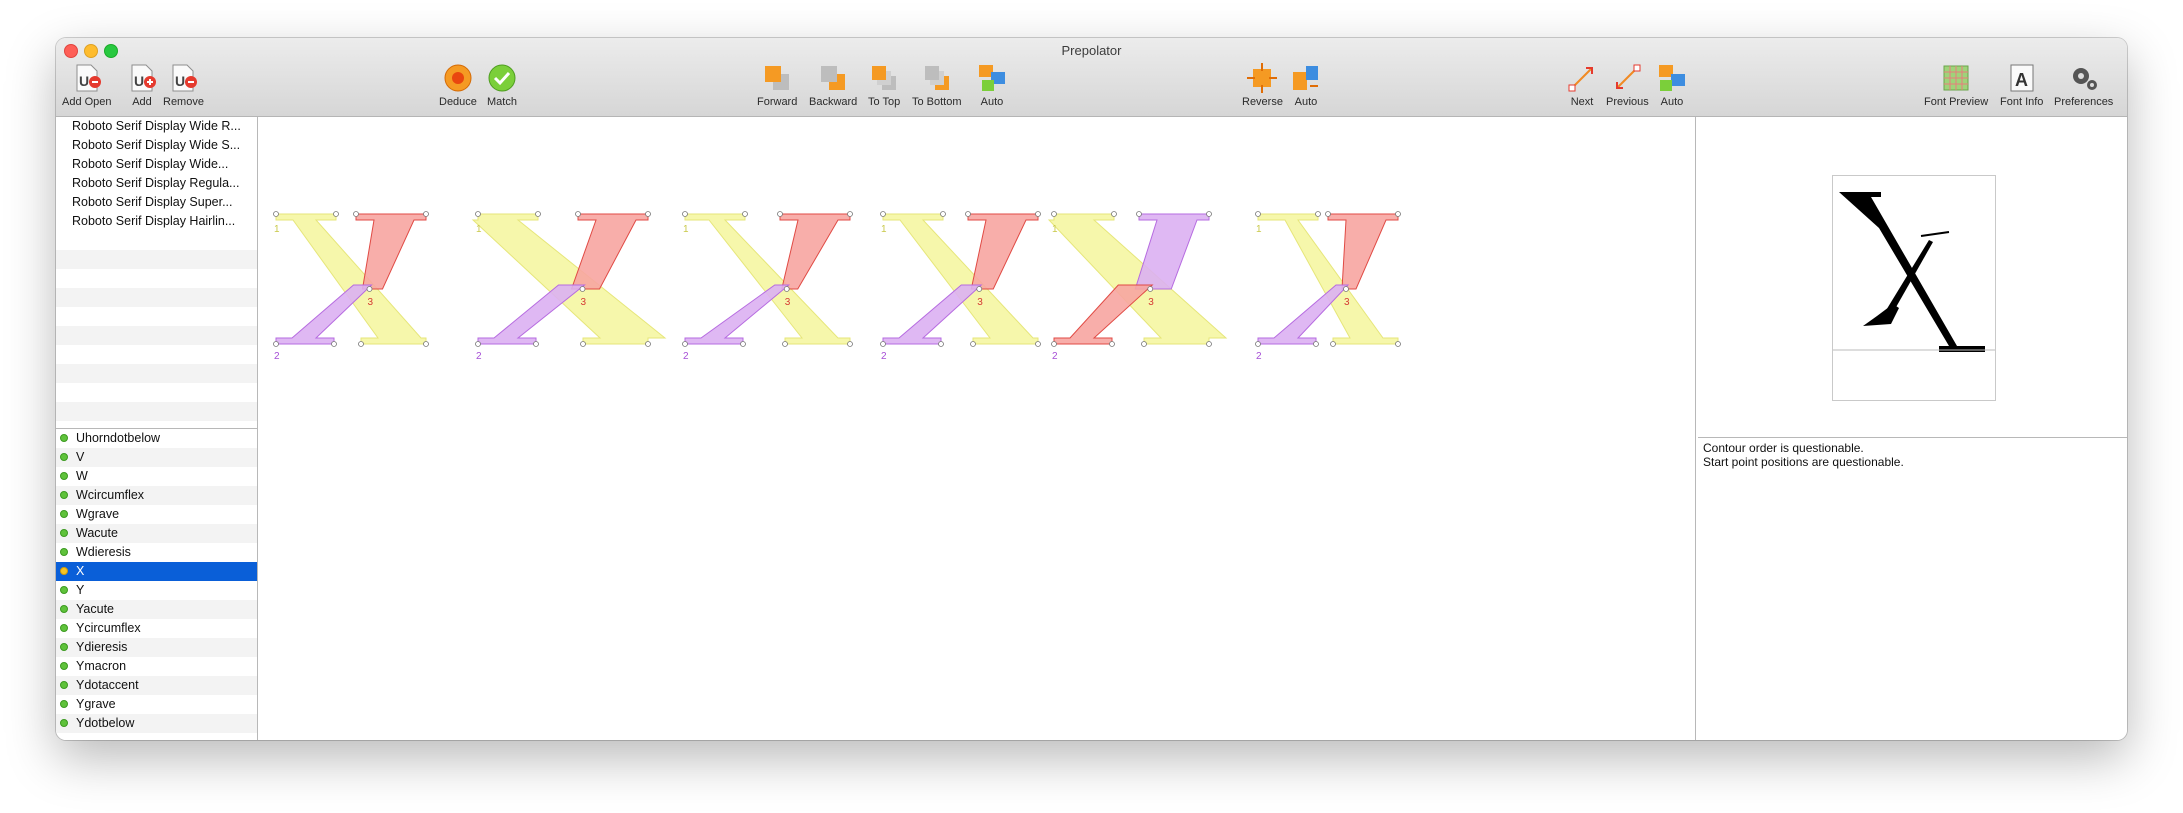 The width and height of the screenshot is (2183, 813). I want to click on deduce-button: Deduce, so click(458, 88).